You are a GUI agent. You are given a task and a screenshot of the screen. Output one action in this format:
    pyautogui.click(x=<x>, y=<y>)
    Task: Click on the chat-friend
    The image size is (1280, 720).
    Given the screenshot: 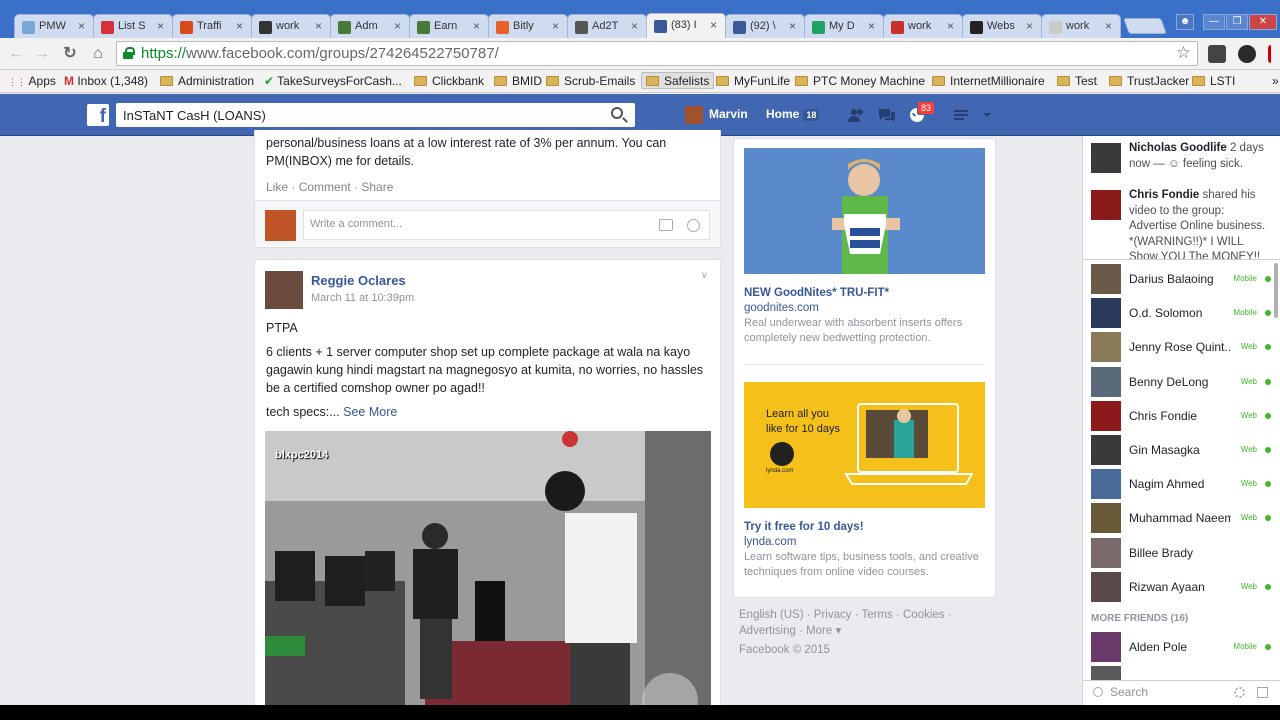 What is the action you would take?
    pyautogui.click(x=1182, y=673)
    